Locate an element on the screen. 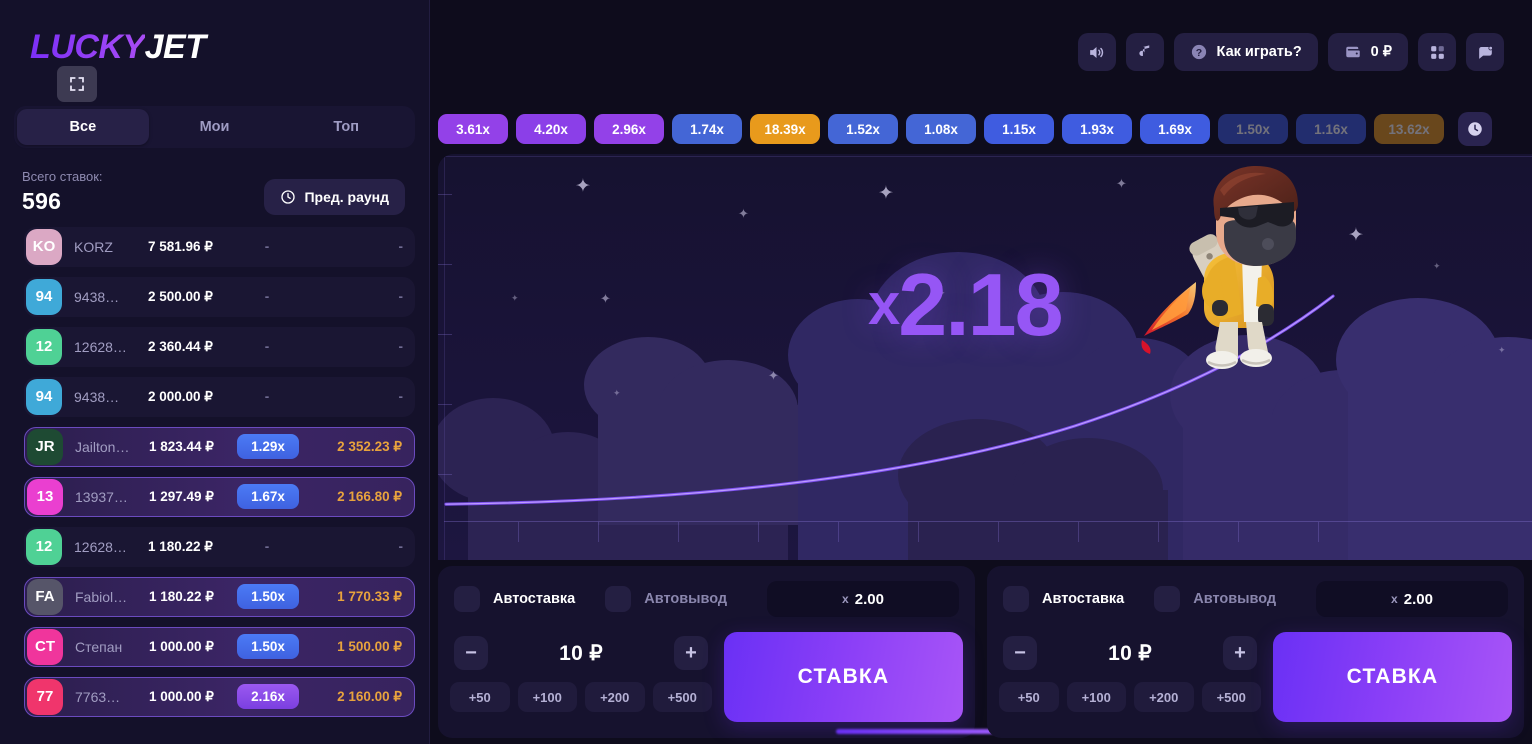 This screenshot has width=1532, height=744. tab-all: Все is located at coordinates (83, 127).